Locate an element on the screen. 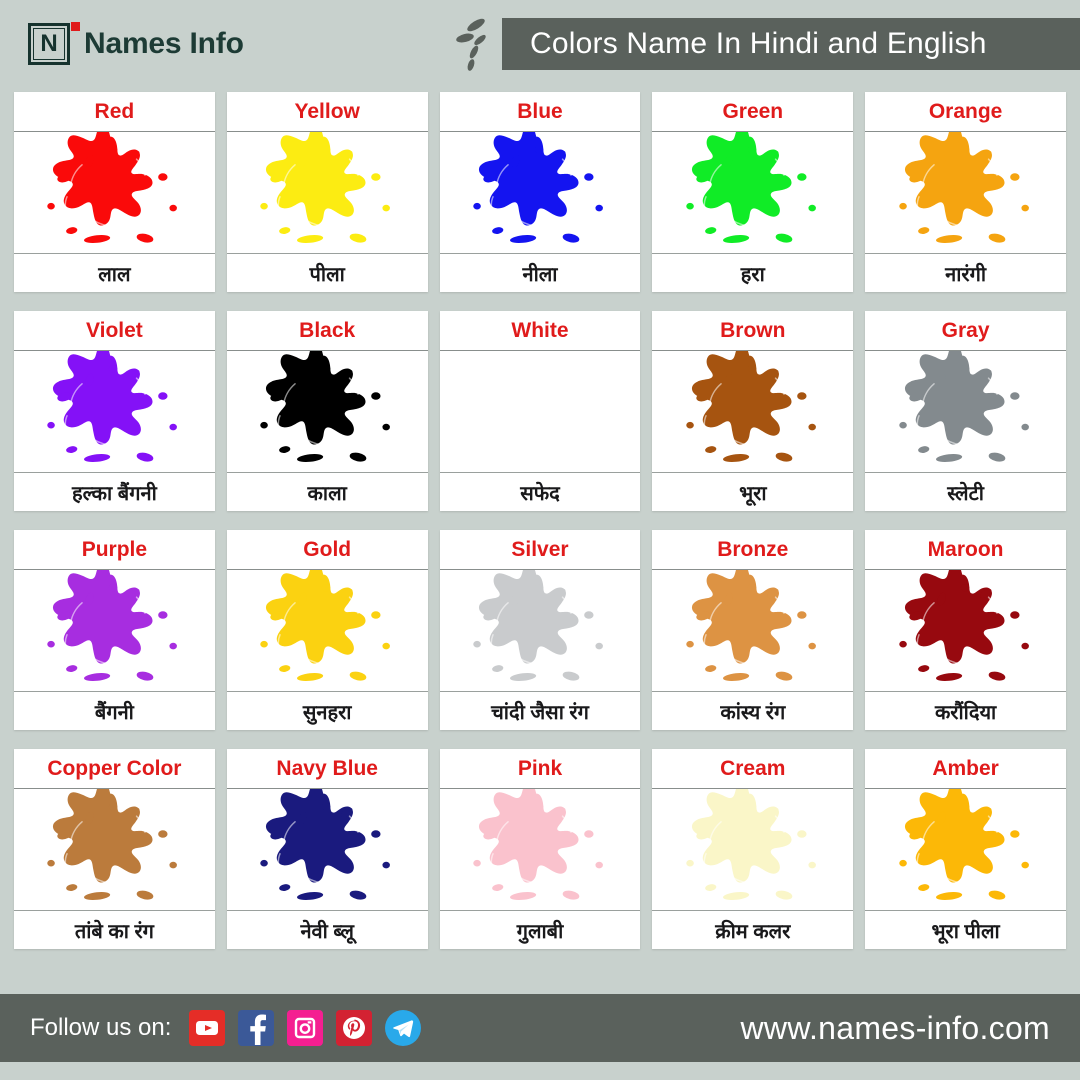 Image resolution: width=1080 pixels, height=1080 pixels. color-card: Silver चांदी जैसा रंग is located at coordinates (540, 630).